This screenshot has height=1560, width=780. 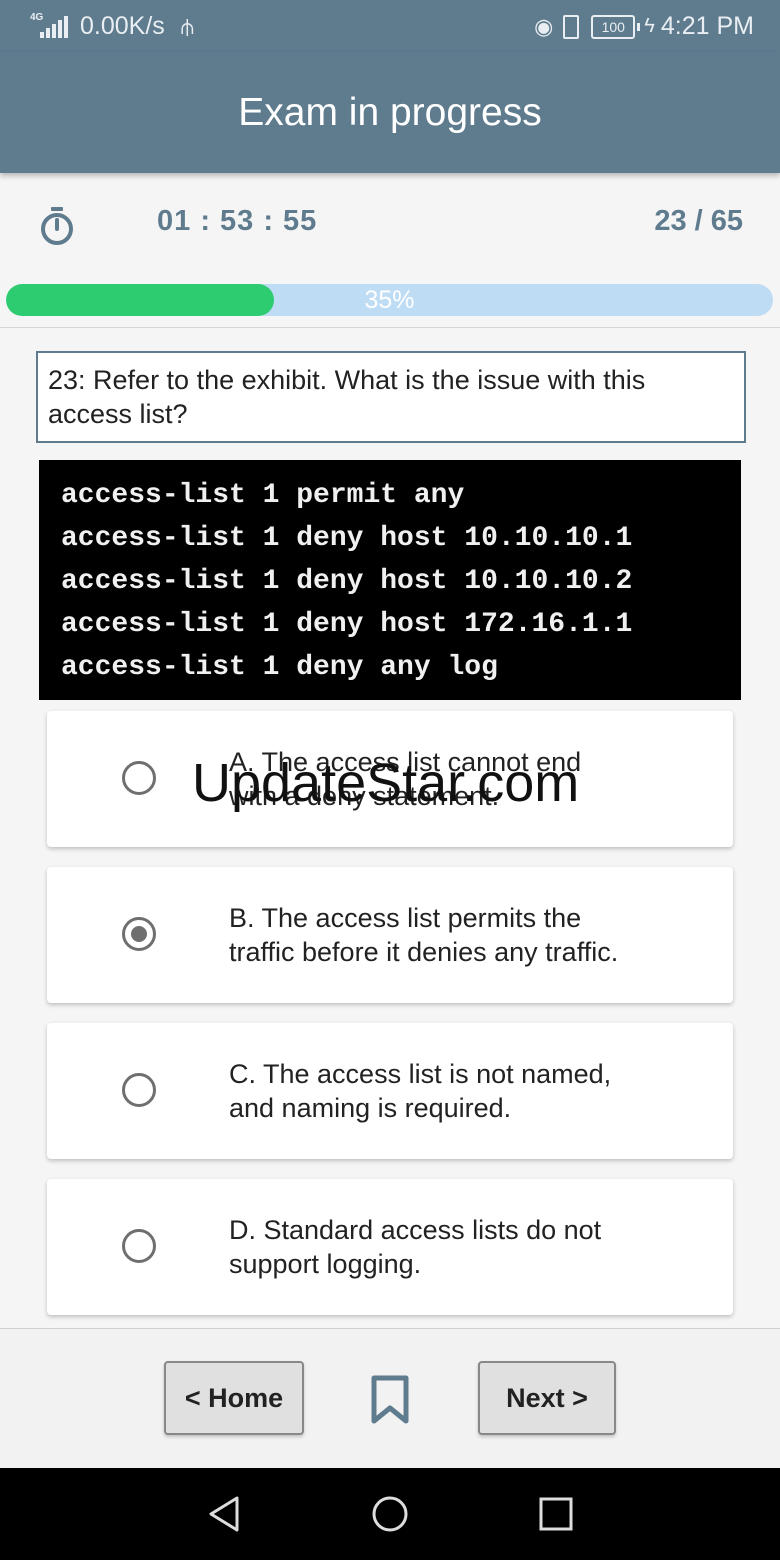 What do you see at coordinates (639, 26) in the screenshot?
I see `battery-tip-icon` at bounding box center [639, 26].